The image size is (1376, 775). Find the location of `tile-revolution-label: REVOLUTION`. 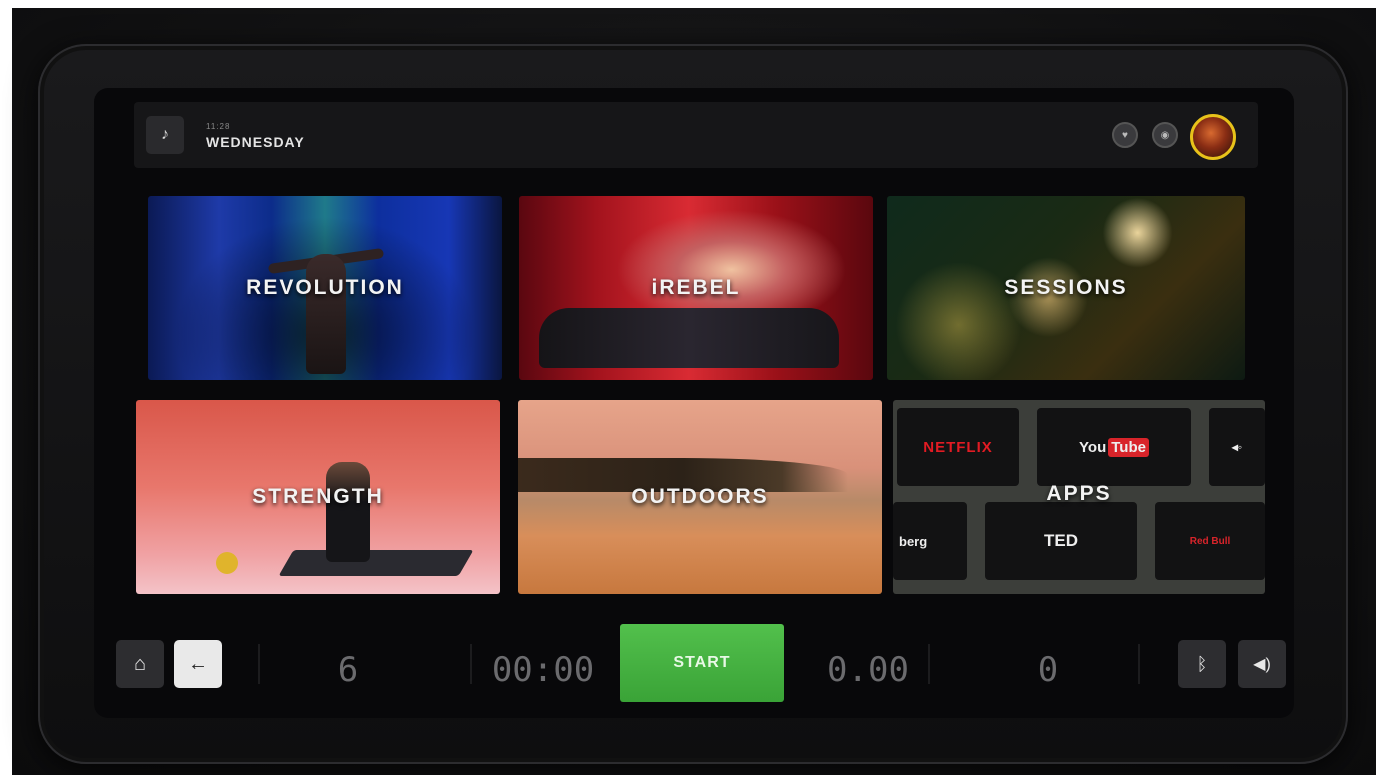

tile-revolution-label: REVOLUTION is located at coordinates (325, 287).